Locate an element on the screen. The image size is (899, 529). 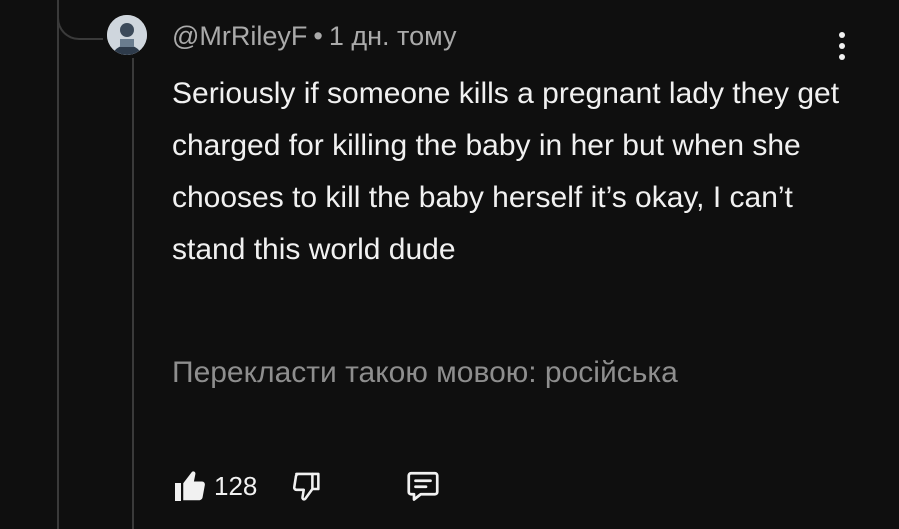
like-count: 128 is located at coordinates (236, 485).